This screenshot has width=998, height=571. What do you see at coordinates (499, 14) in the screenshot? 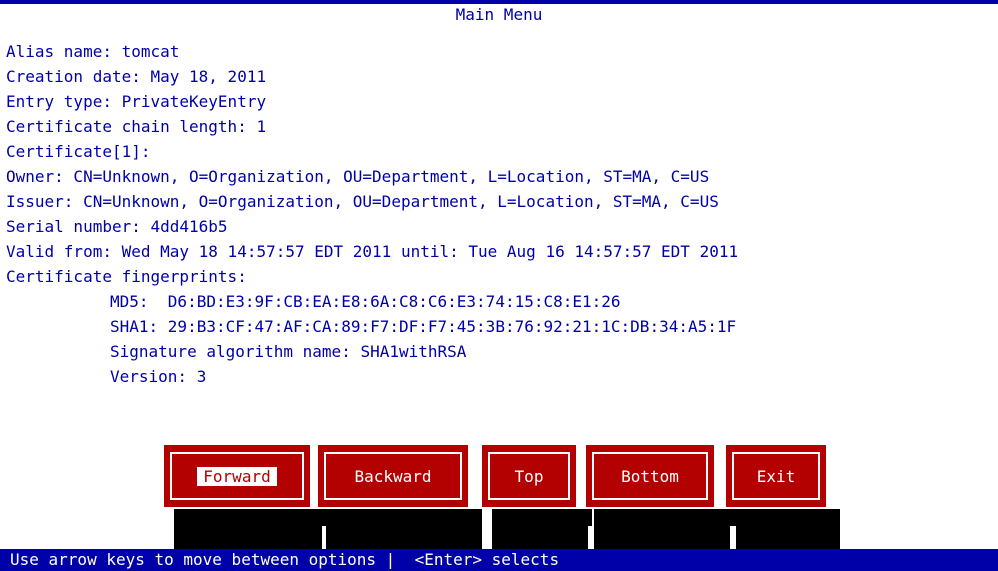
I see `window-title: Main Menu` at bounding box center [499, 14].